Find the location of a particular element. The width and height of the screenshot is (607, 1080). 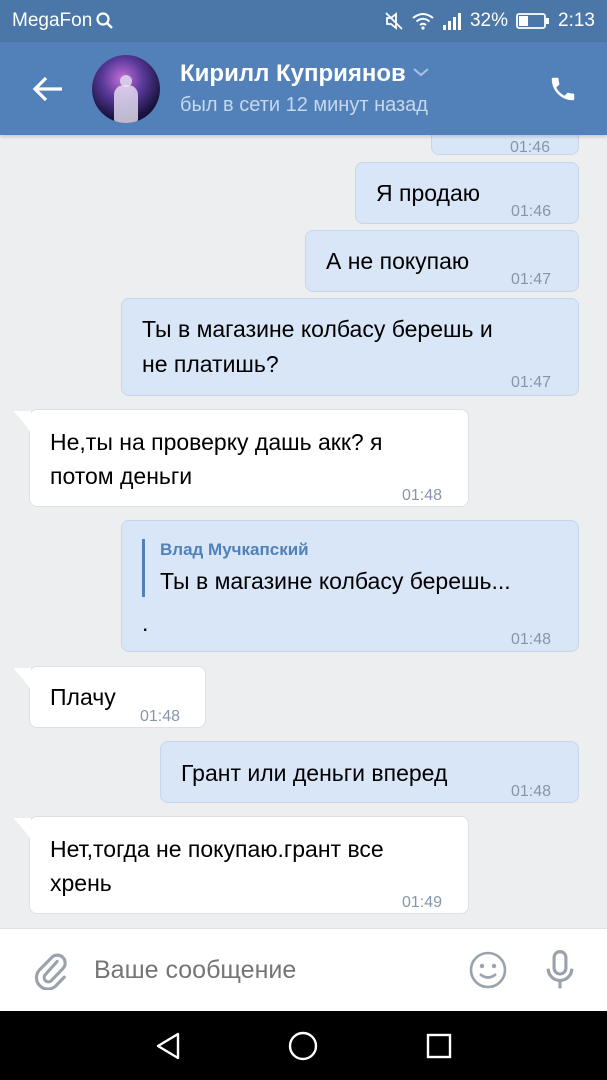

wifi-icon is located at coordinates (423, 21).